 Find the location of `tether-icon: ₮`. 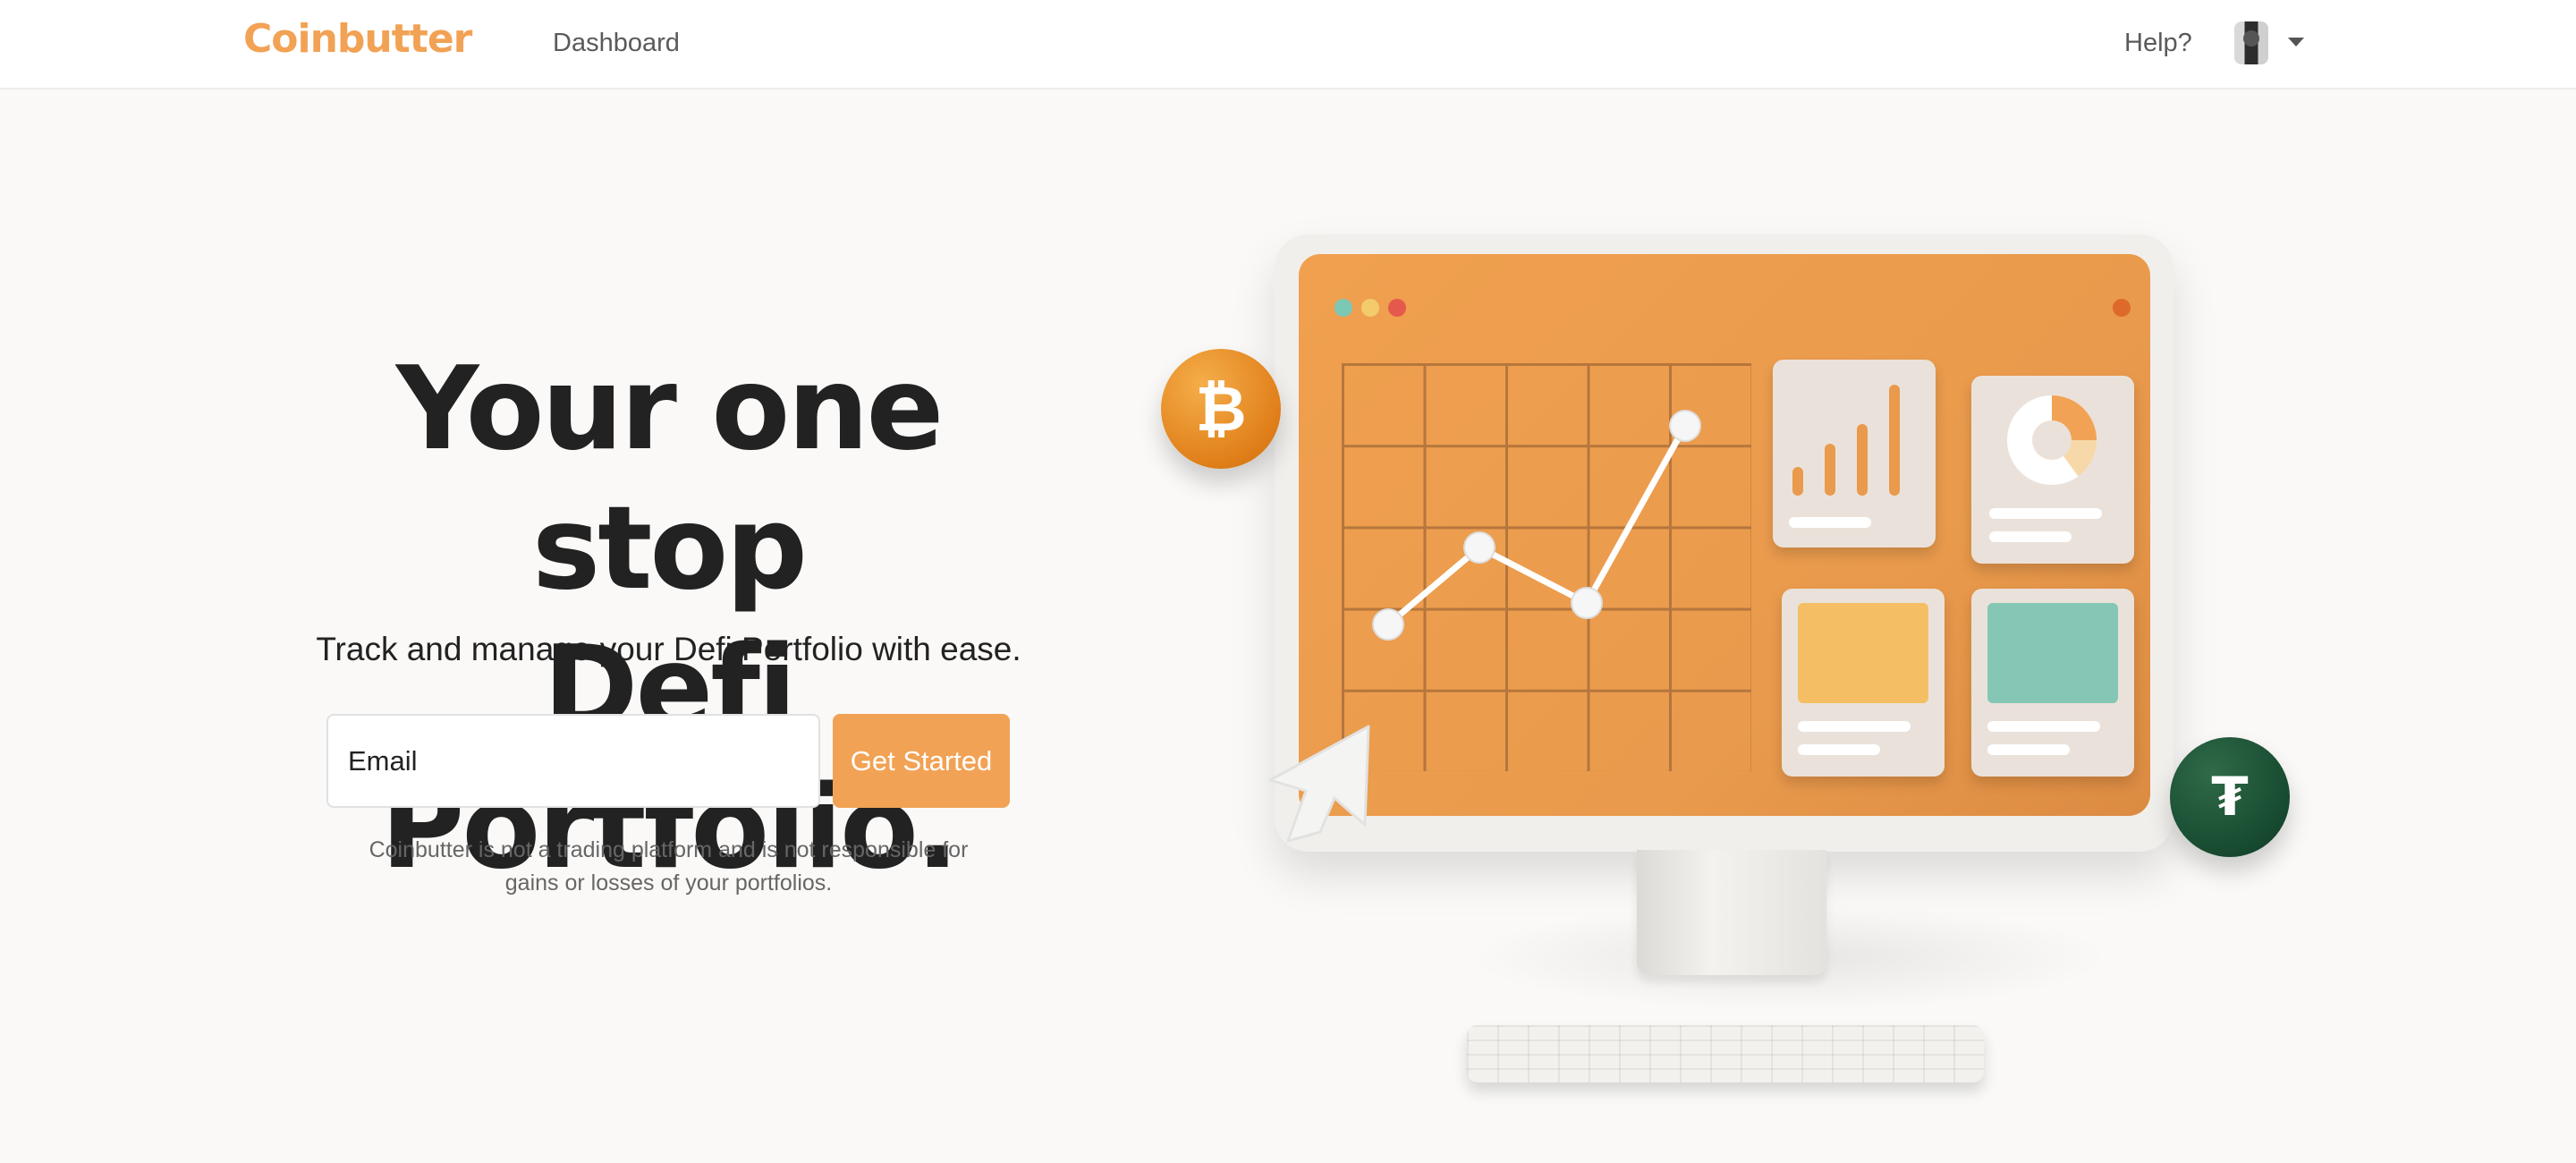

tether-icon: ₮ is located at coordinates (2230, 797).